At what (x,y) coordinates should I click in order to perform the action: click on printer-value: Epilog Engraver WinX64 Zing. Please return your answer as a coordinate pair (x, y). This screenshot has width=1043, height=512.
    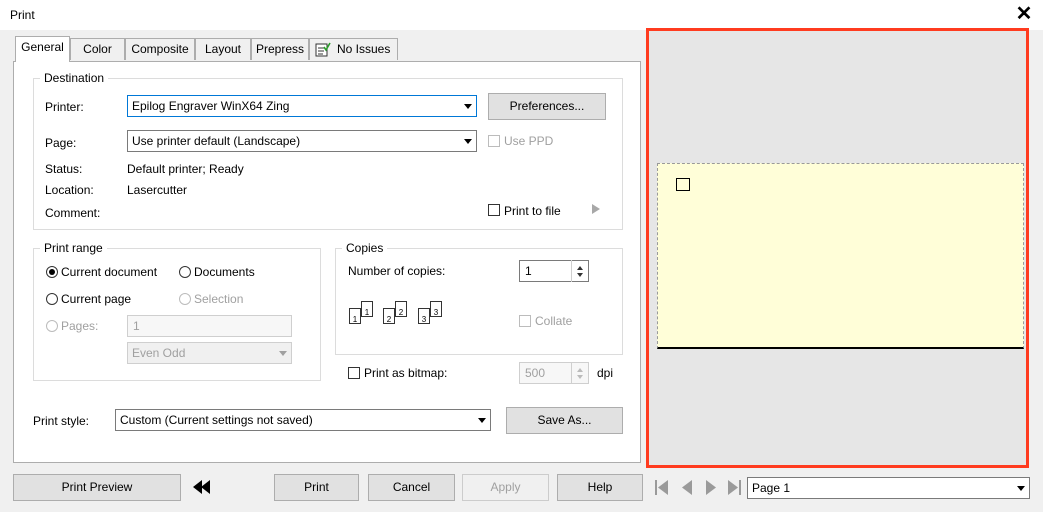
    Looking at the image, I should click on (211, 106).